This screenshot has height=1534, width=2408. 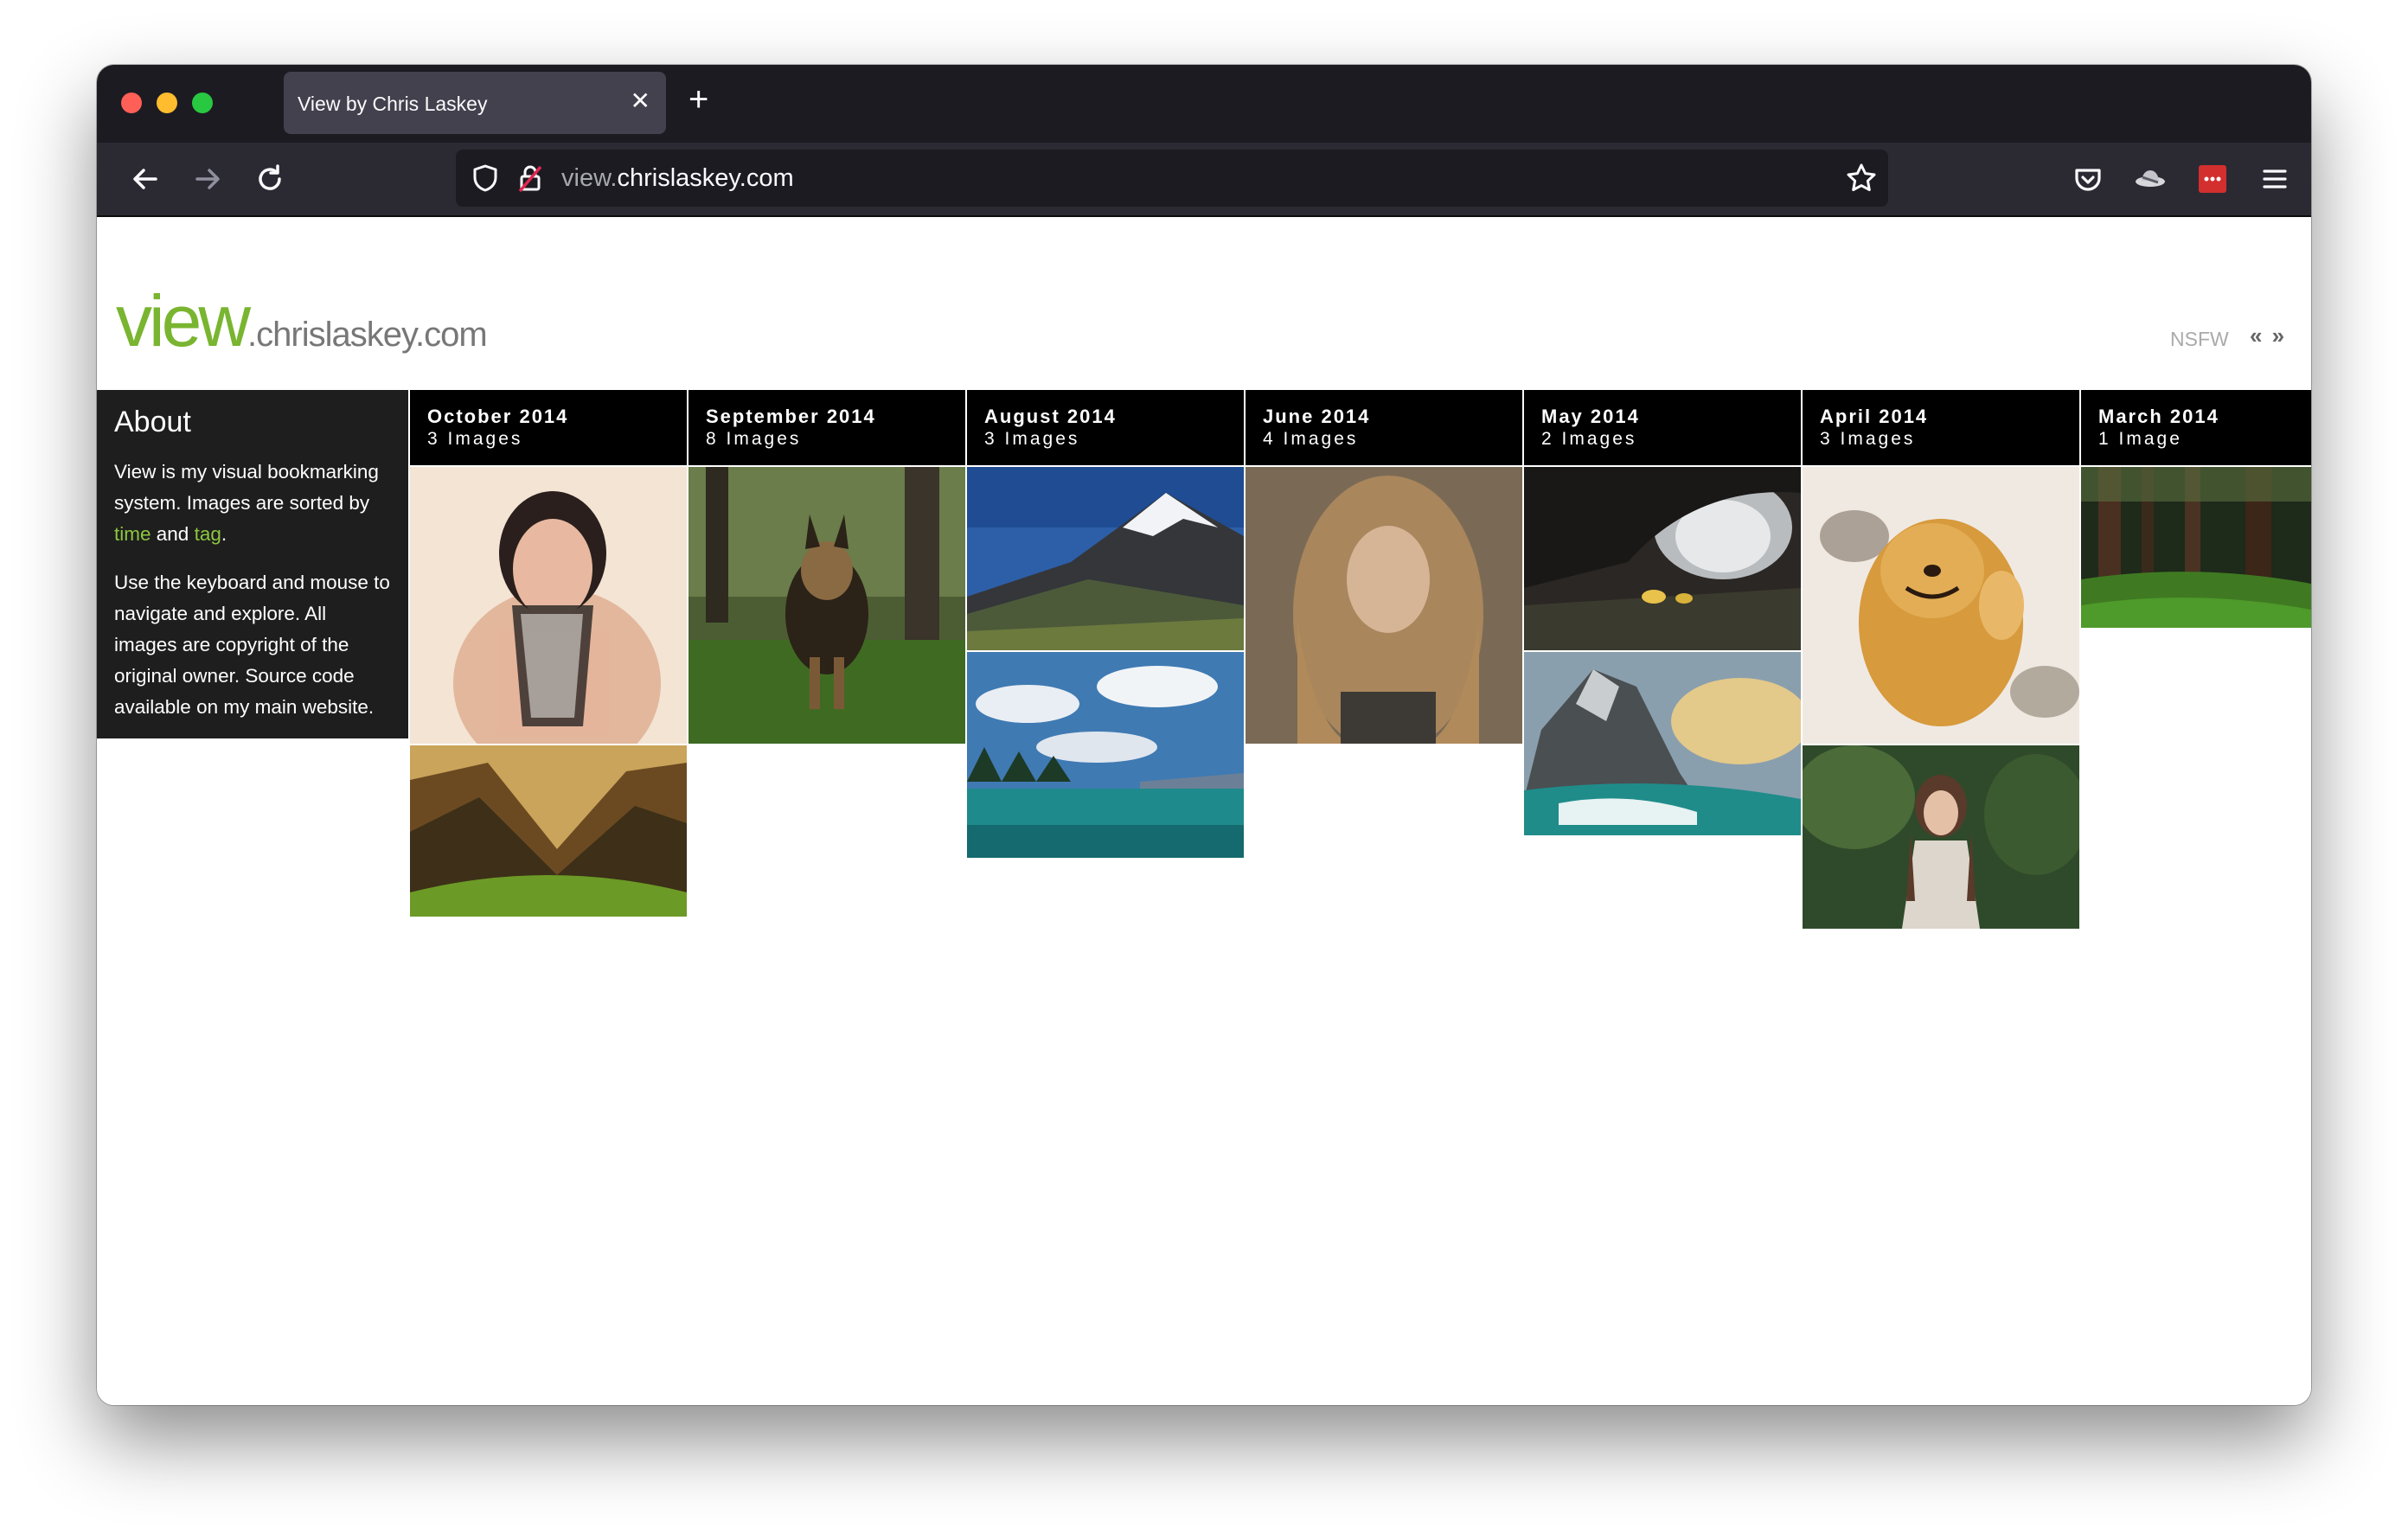 I want to click on tracking-shield-icon, so click(x=485, y=178).